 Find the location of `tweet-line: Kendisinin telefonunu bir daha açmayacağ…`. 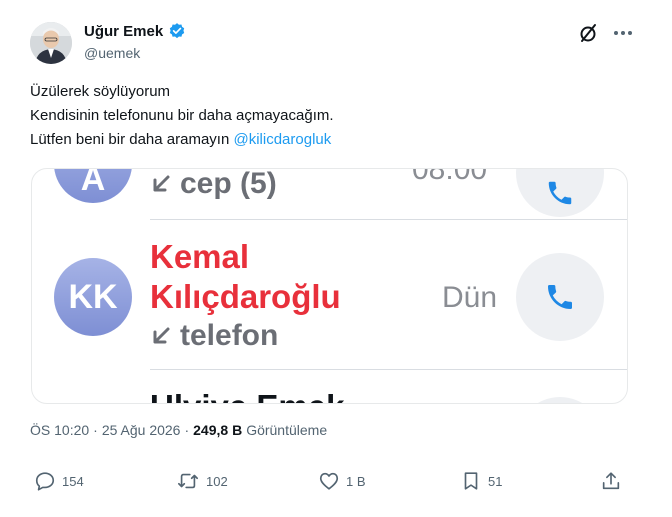

tweet-line: Kendisinin telefonunu bir daha açmayacağ… is located at coordinates (182, 115).